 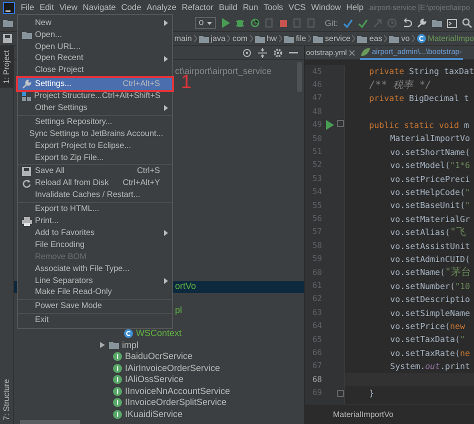 I want to click on code-line: vo.setMaterialGr, so click(x=430, y=219).